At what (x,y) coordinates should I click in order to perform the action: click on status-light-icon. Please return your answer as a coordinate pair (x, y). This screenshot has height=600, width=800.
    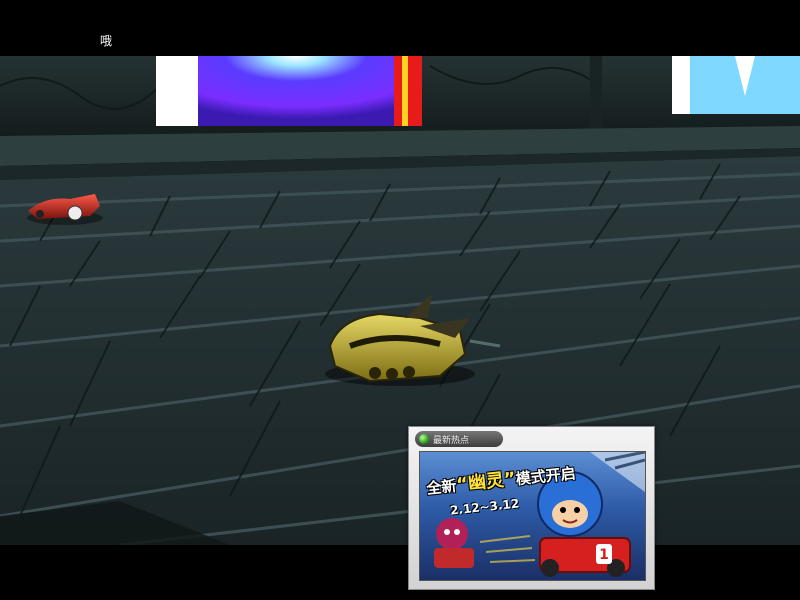
    Looking at the image, I should click on (424, 439).